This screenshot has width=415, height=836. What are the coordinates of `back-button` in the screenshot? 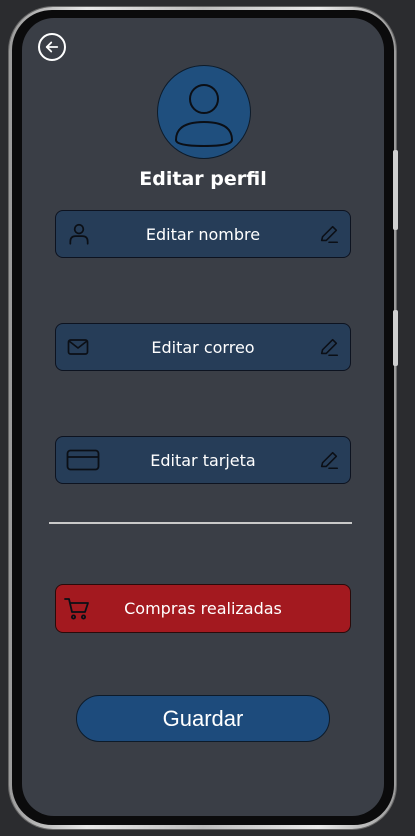 It's located at (52, 47).